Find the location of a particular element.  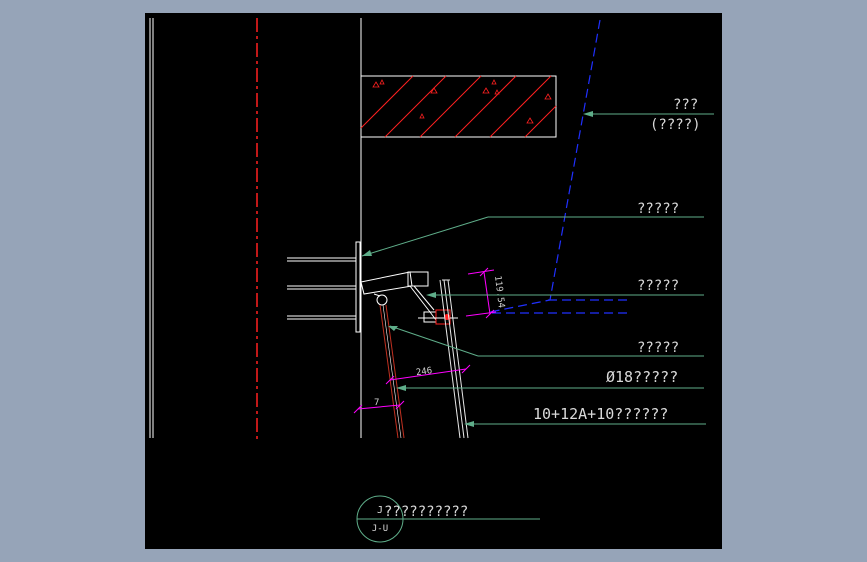

label-5: Ø18????? is located at coordinates (642, 377).